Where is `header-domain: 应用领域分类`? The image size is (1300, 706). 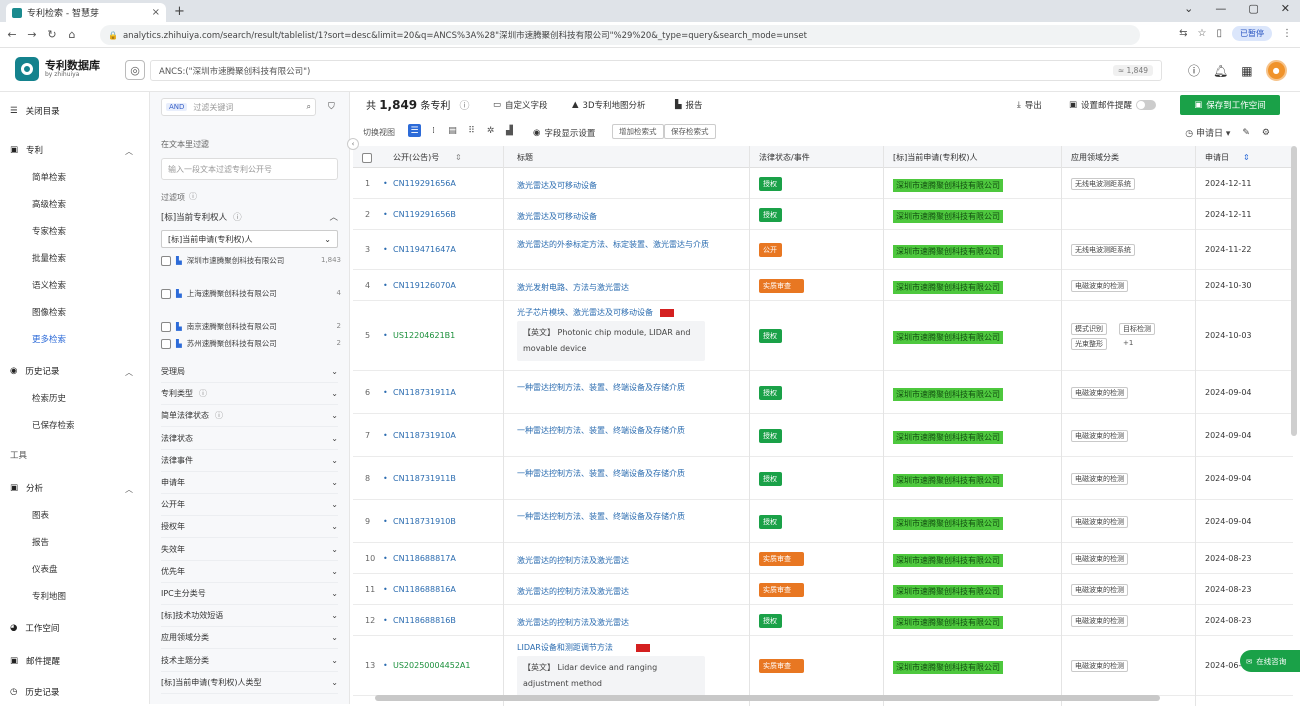
header-domain: 应用领域分类 is located at coordinates (1095, 157).